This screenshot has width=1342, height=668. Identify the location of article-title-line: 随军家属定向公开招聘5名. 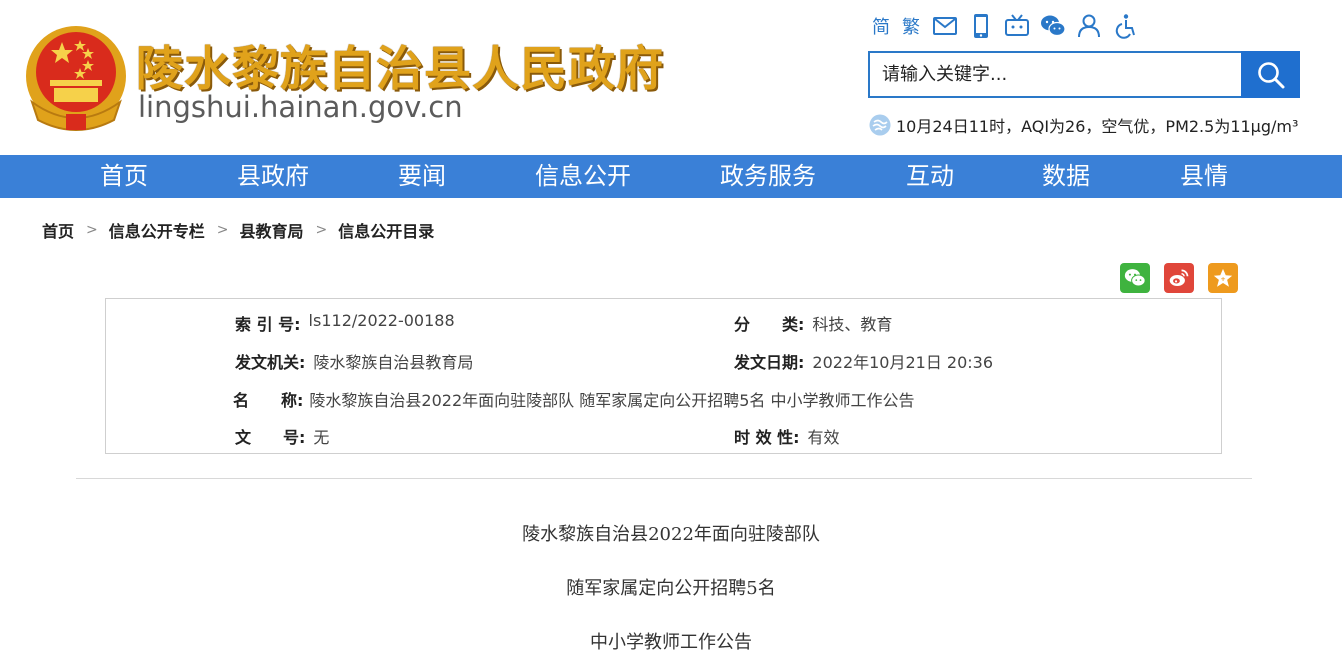
(671, 588).